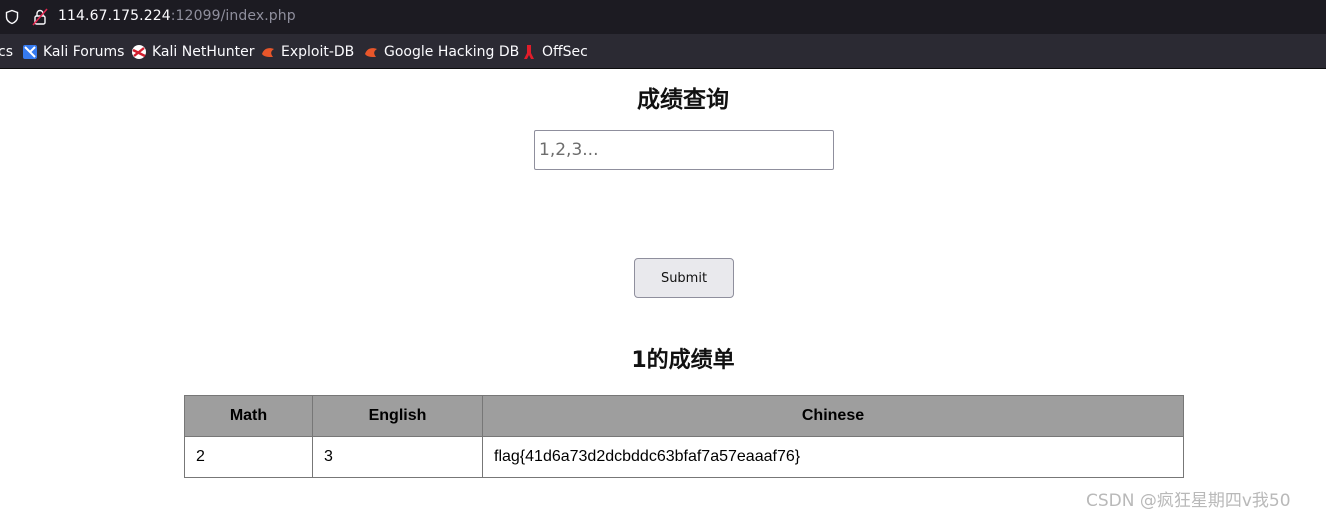 Image resolution: width=1326 pixels, height=516 pixels. I want to click on url-host: 114.67.175.224, so click(114, 16).